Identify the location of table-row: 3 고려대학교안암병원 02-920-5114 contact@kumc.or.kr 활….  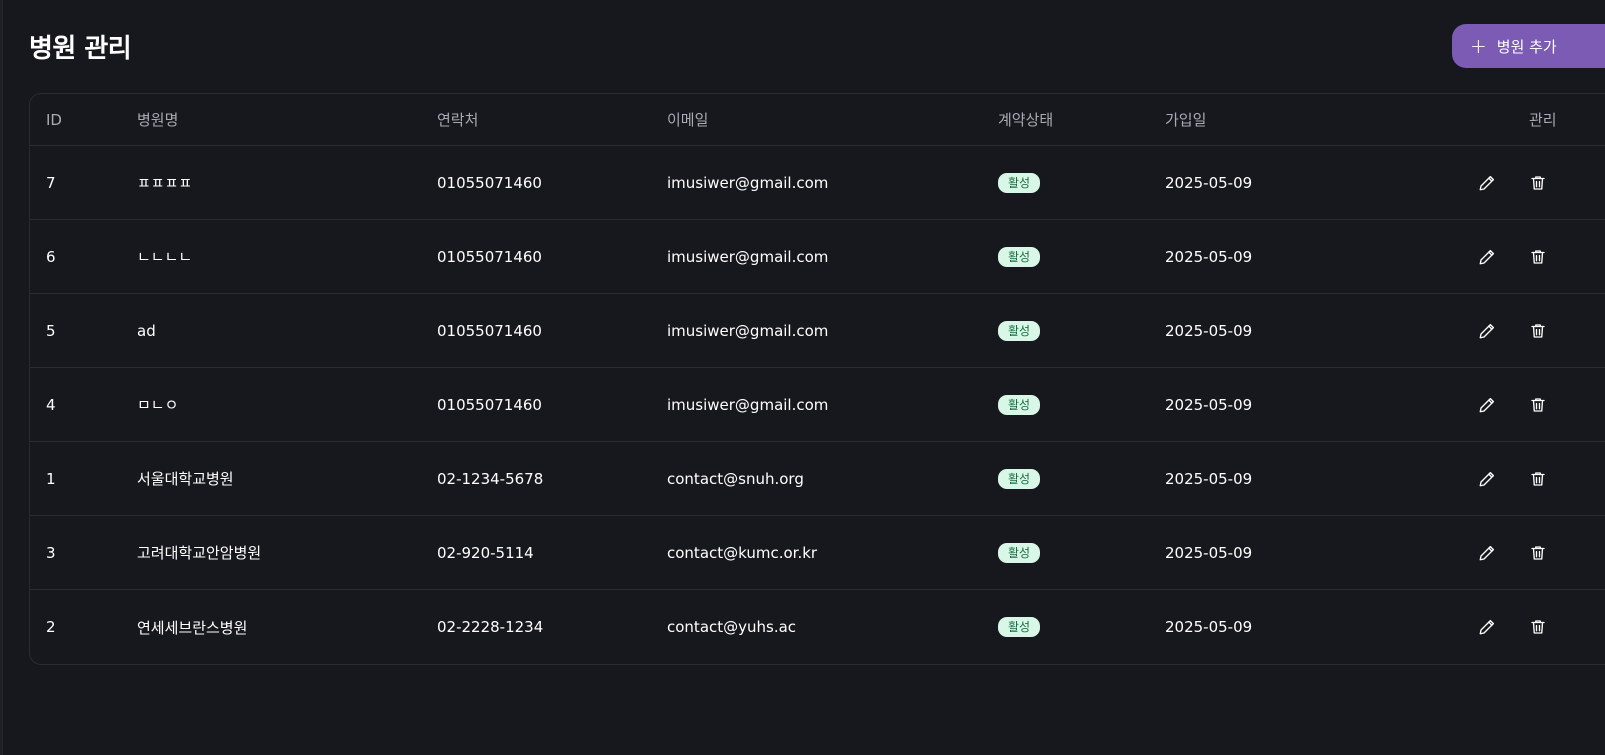
(817, 553).